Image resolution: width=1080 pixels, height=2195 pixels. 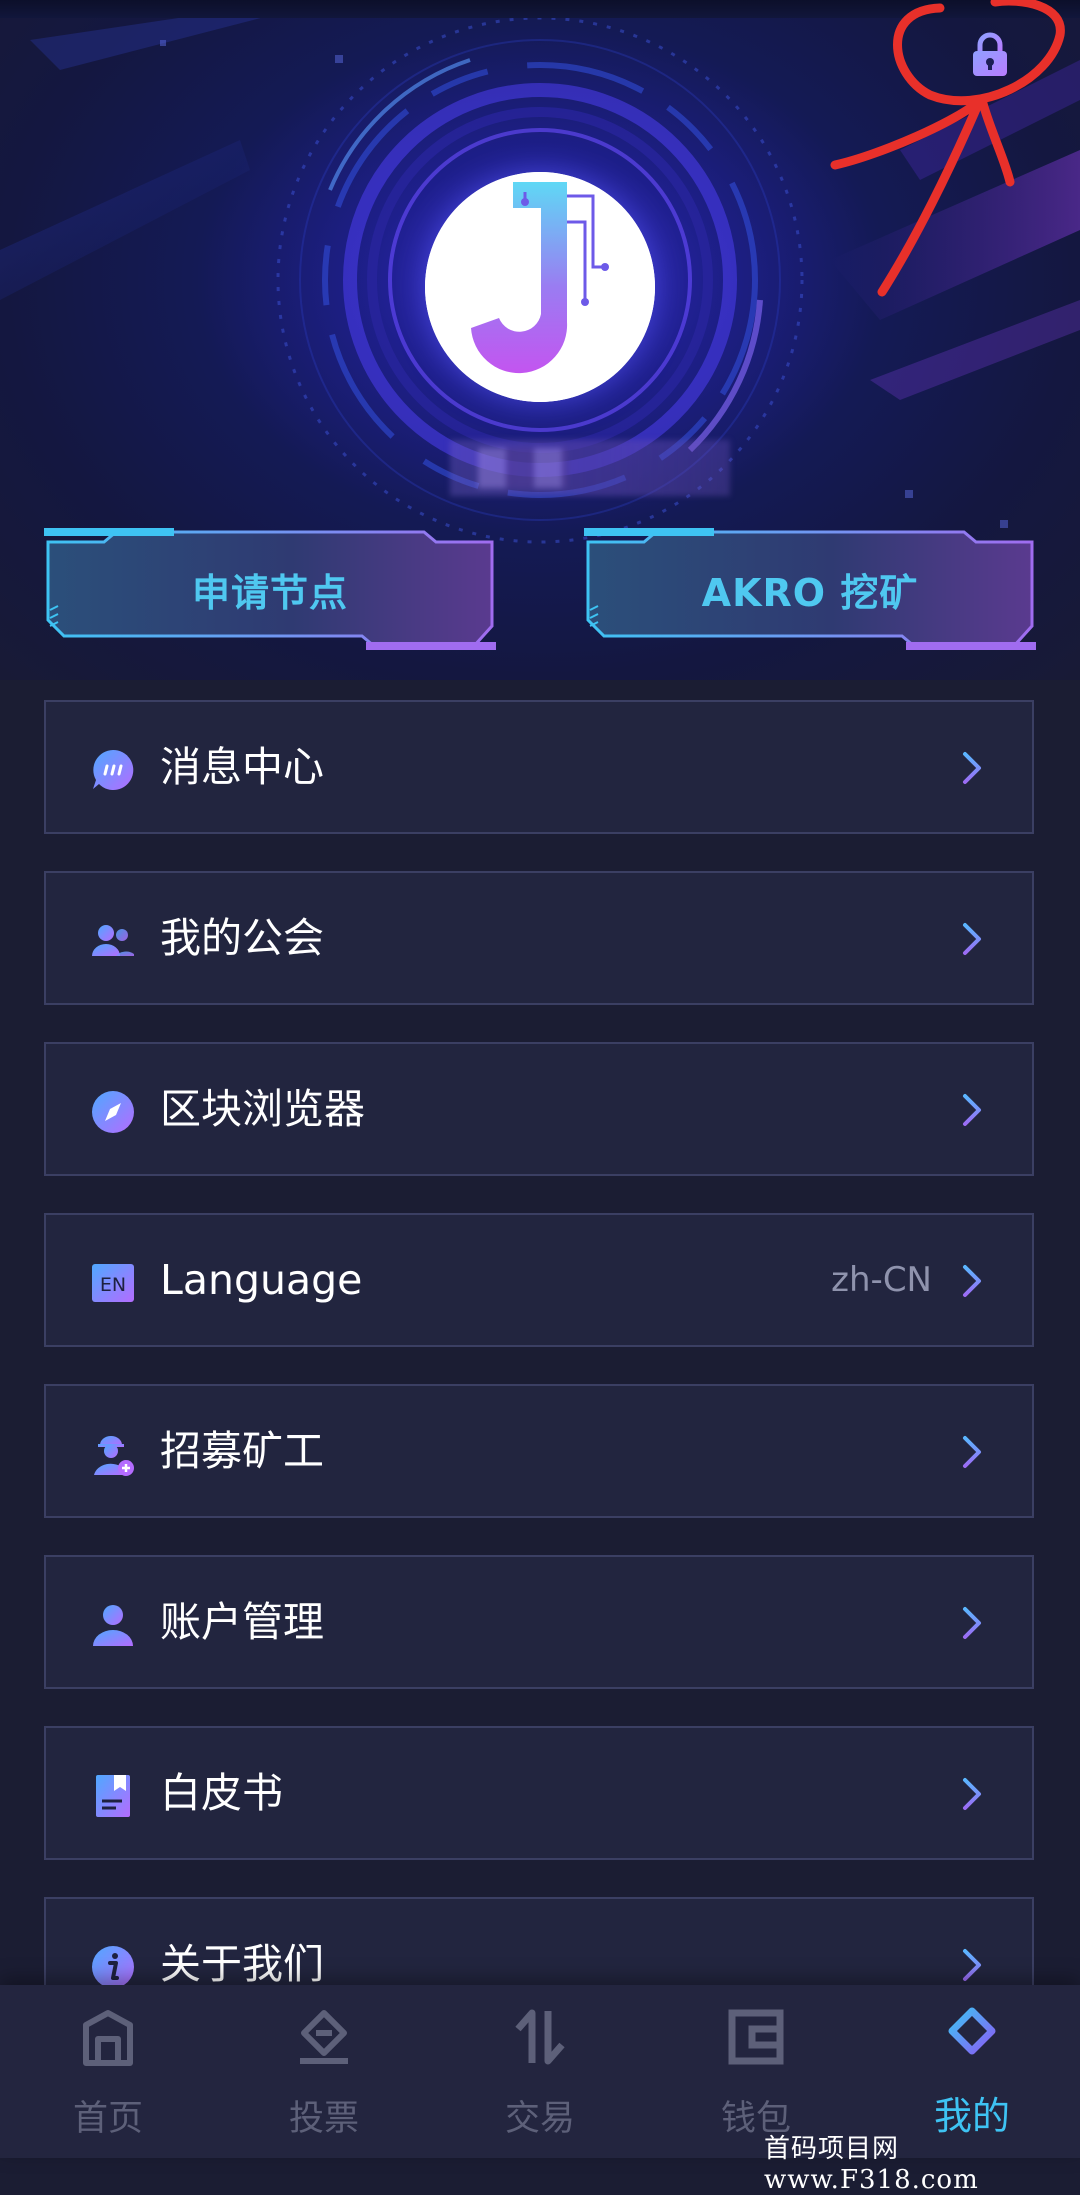 What do you see at coordinates (221, 1793) in the screenshot?
I see `menu-label: 白皮书` at bounding box center [221, 1793].